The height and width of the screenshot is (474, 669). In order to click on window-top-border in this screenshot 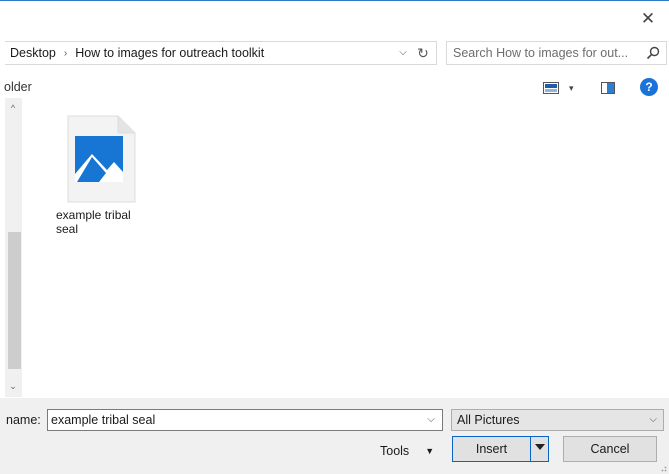, I will do `click(334, 0)`.